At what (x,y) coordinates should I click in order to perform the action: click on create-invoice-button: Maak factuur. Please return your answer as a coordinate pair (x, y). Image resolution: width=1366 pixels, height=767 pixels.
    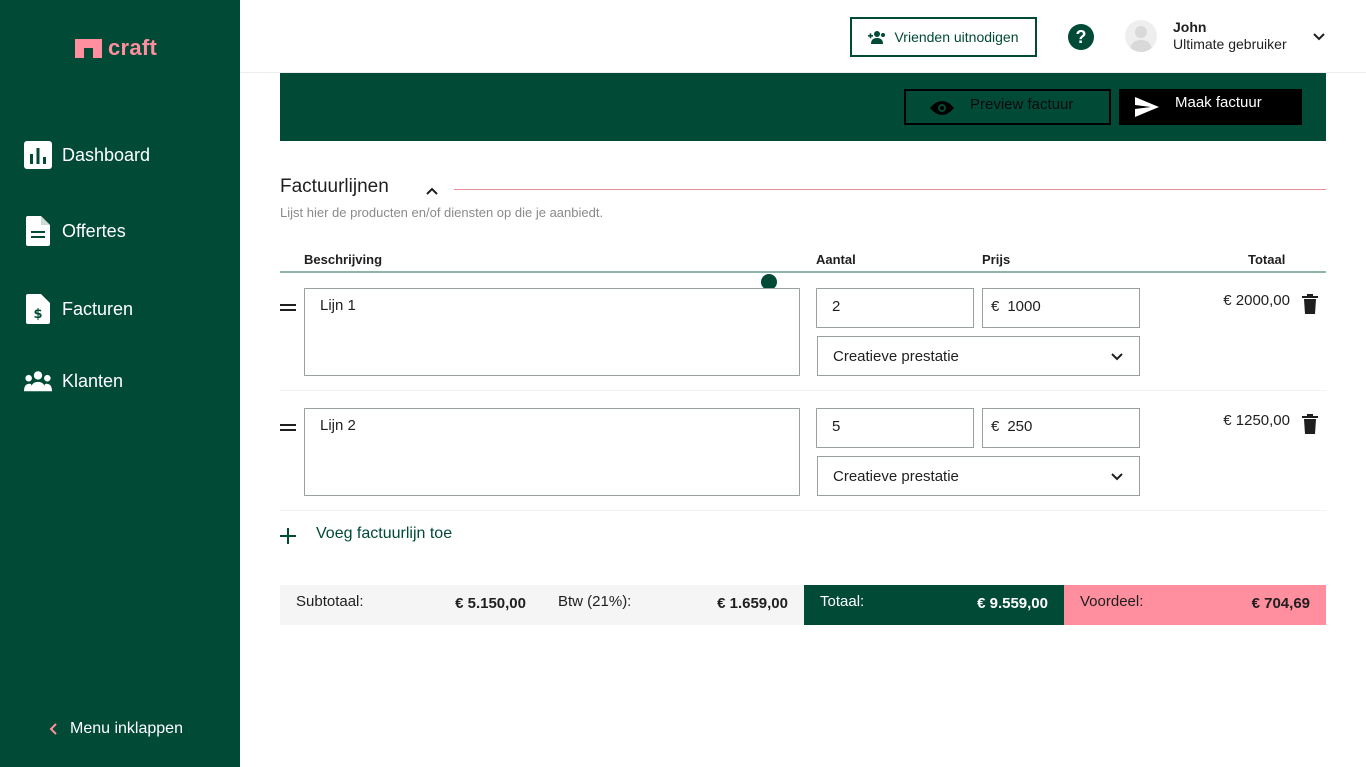
    Looking at the image, I should click on (1210, 107).